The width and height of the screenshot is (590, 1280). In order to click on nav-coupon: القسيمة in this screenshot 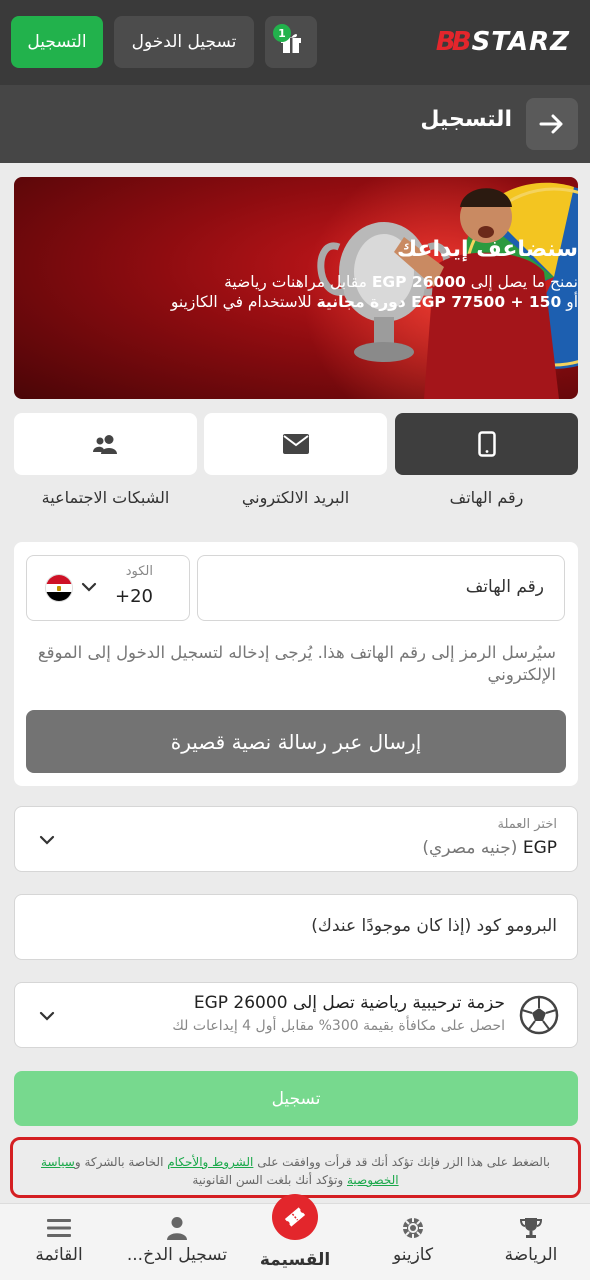, I will do `click(295, 1237)`.